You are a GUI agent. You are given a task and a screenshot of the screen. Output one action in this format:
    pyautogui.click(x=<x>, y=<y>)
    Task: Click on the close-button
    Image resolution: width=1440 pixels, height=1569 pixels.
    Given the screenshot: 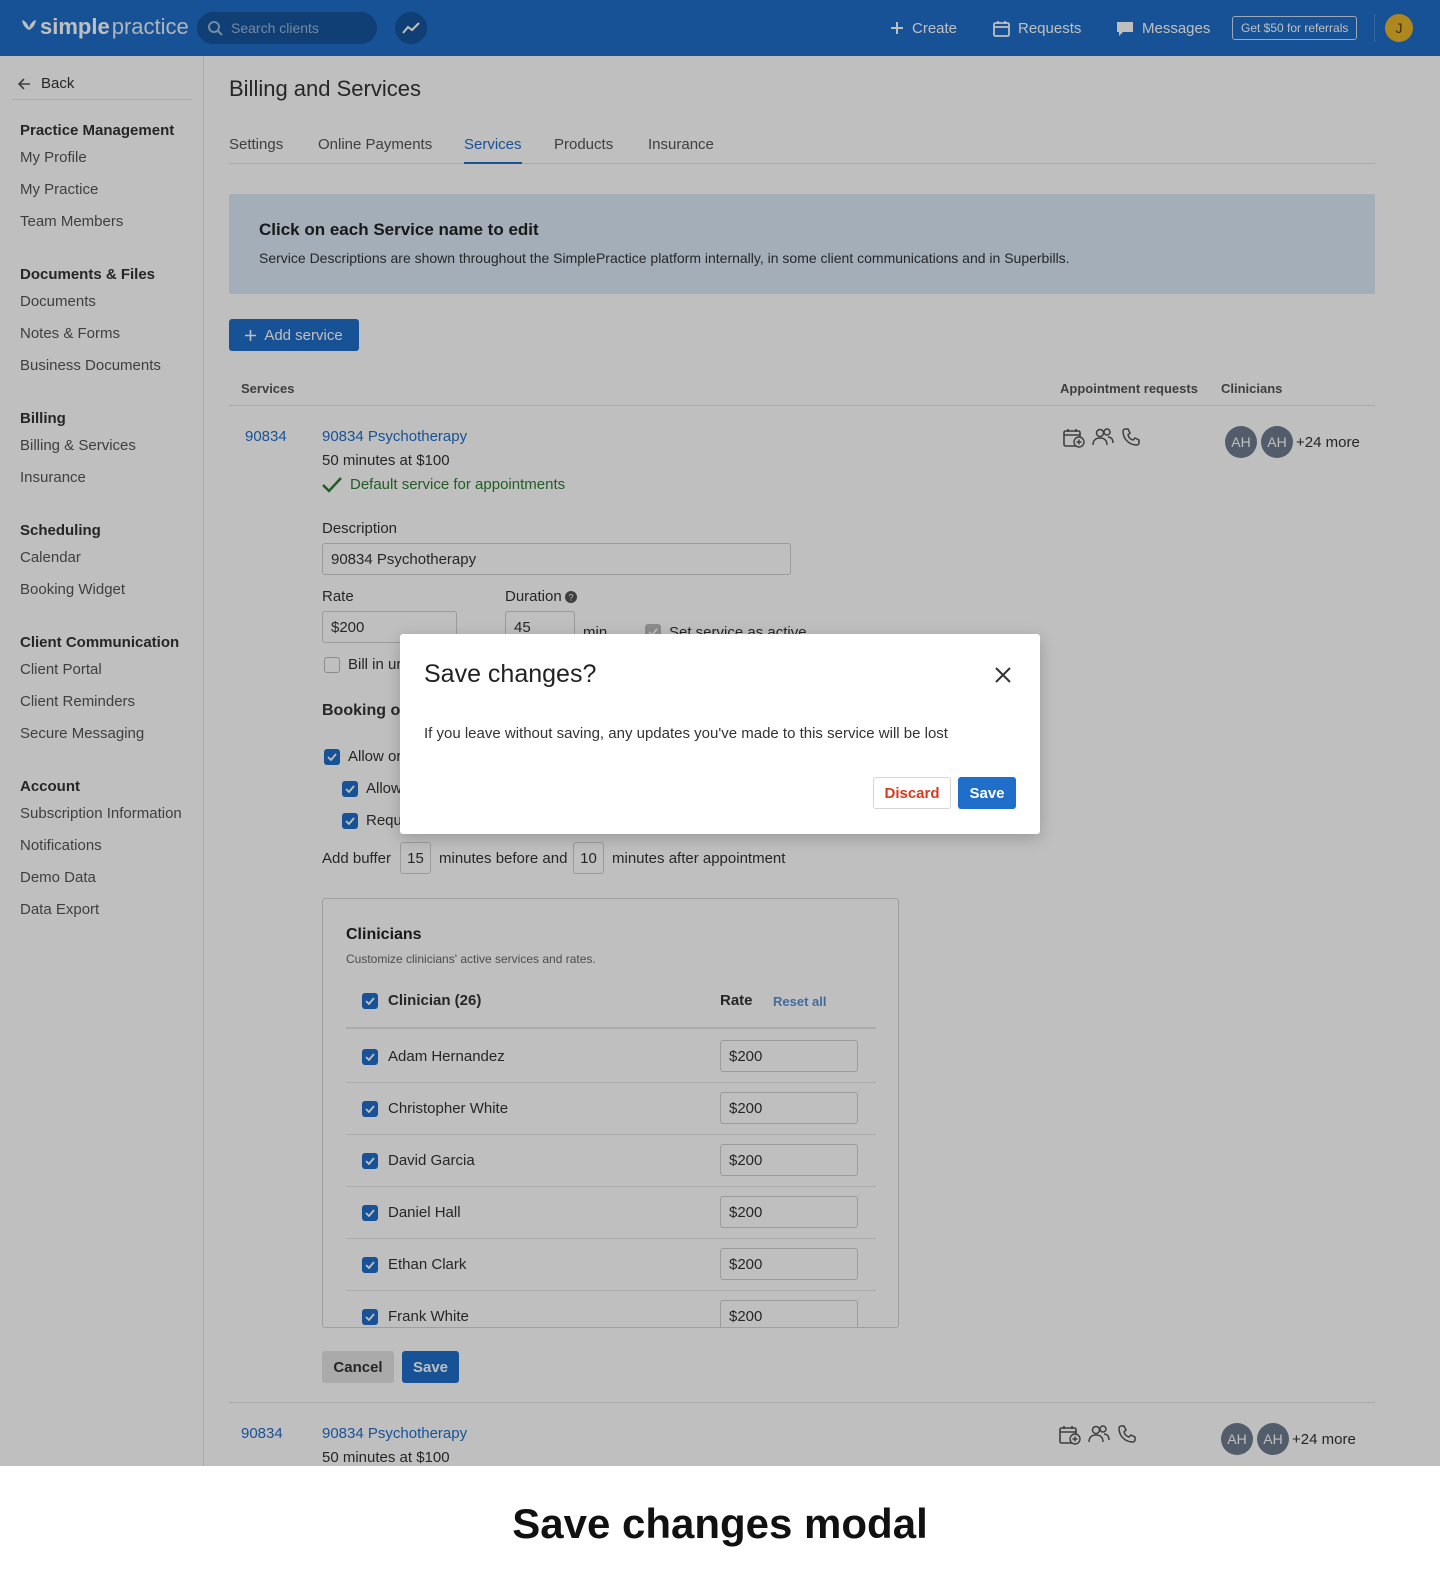 What is the action you would take?
    pyautogui.click(x=1003, y=675)
    